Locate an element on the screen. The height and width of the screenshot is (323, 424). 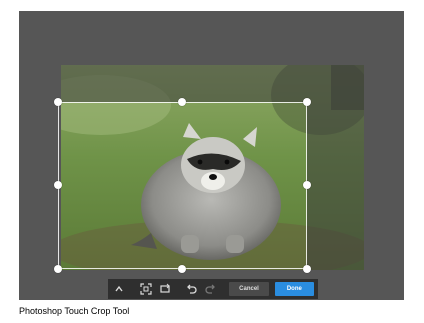
chevron-up-icon is located at coordinates (119, 289).